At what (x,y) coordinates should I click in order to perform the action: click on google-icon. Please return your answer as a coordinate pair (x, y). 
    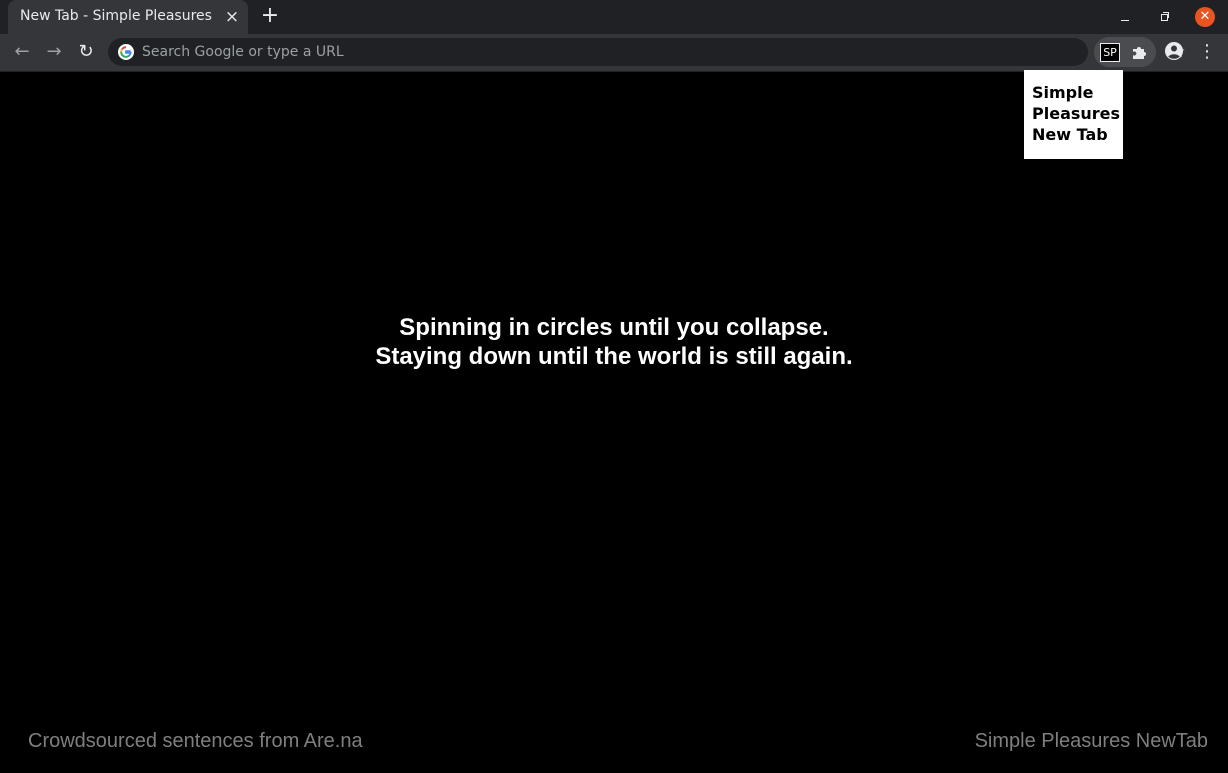
    Looking at the image, I should click on (126, 52).